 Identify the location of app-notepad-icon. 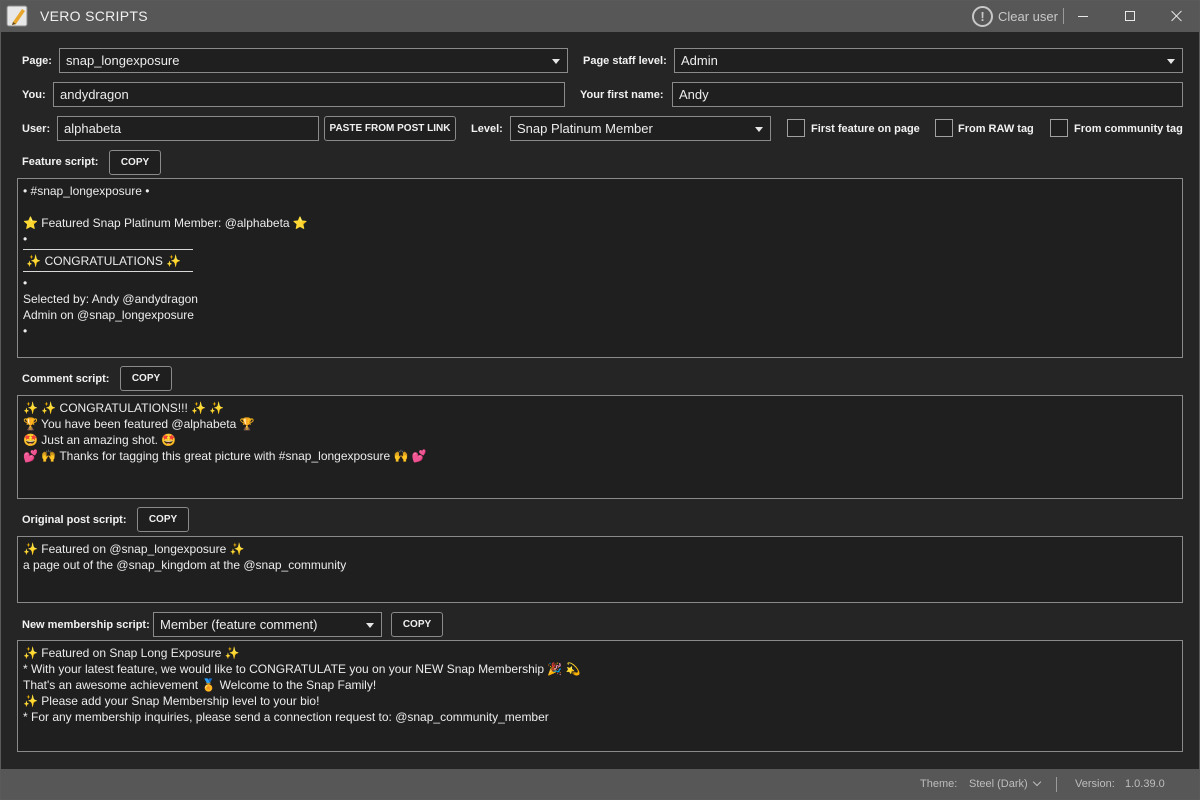
(17, 16).